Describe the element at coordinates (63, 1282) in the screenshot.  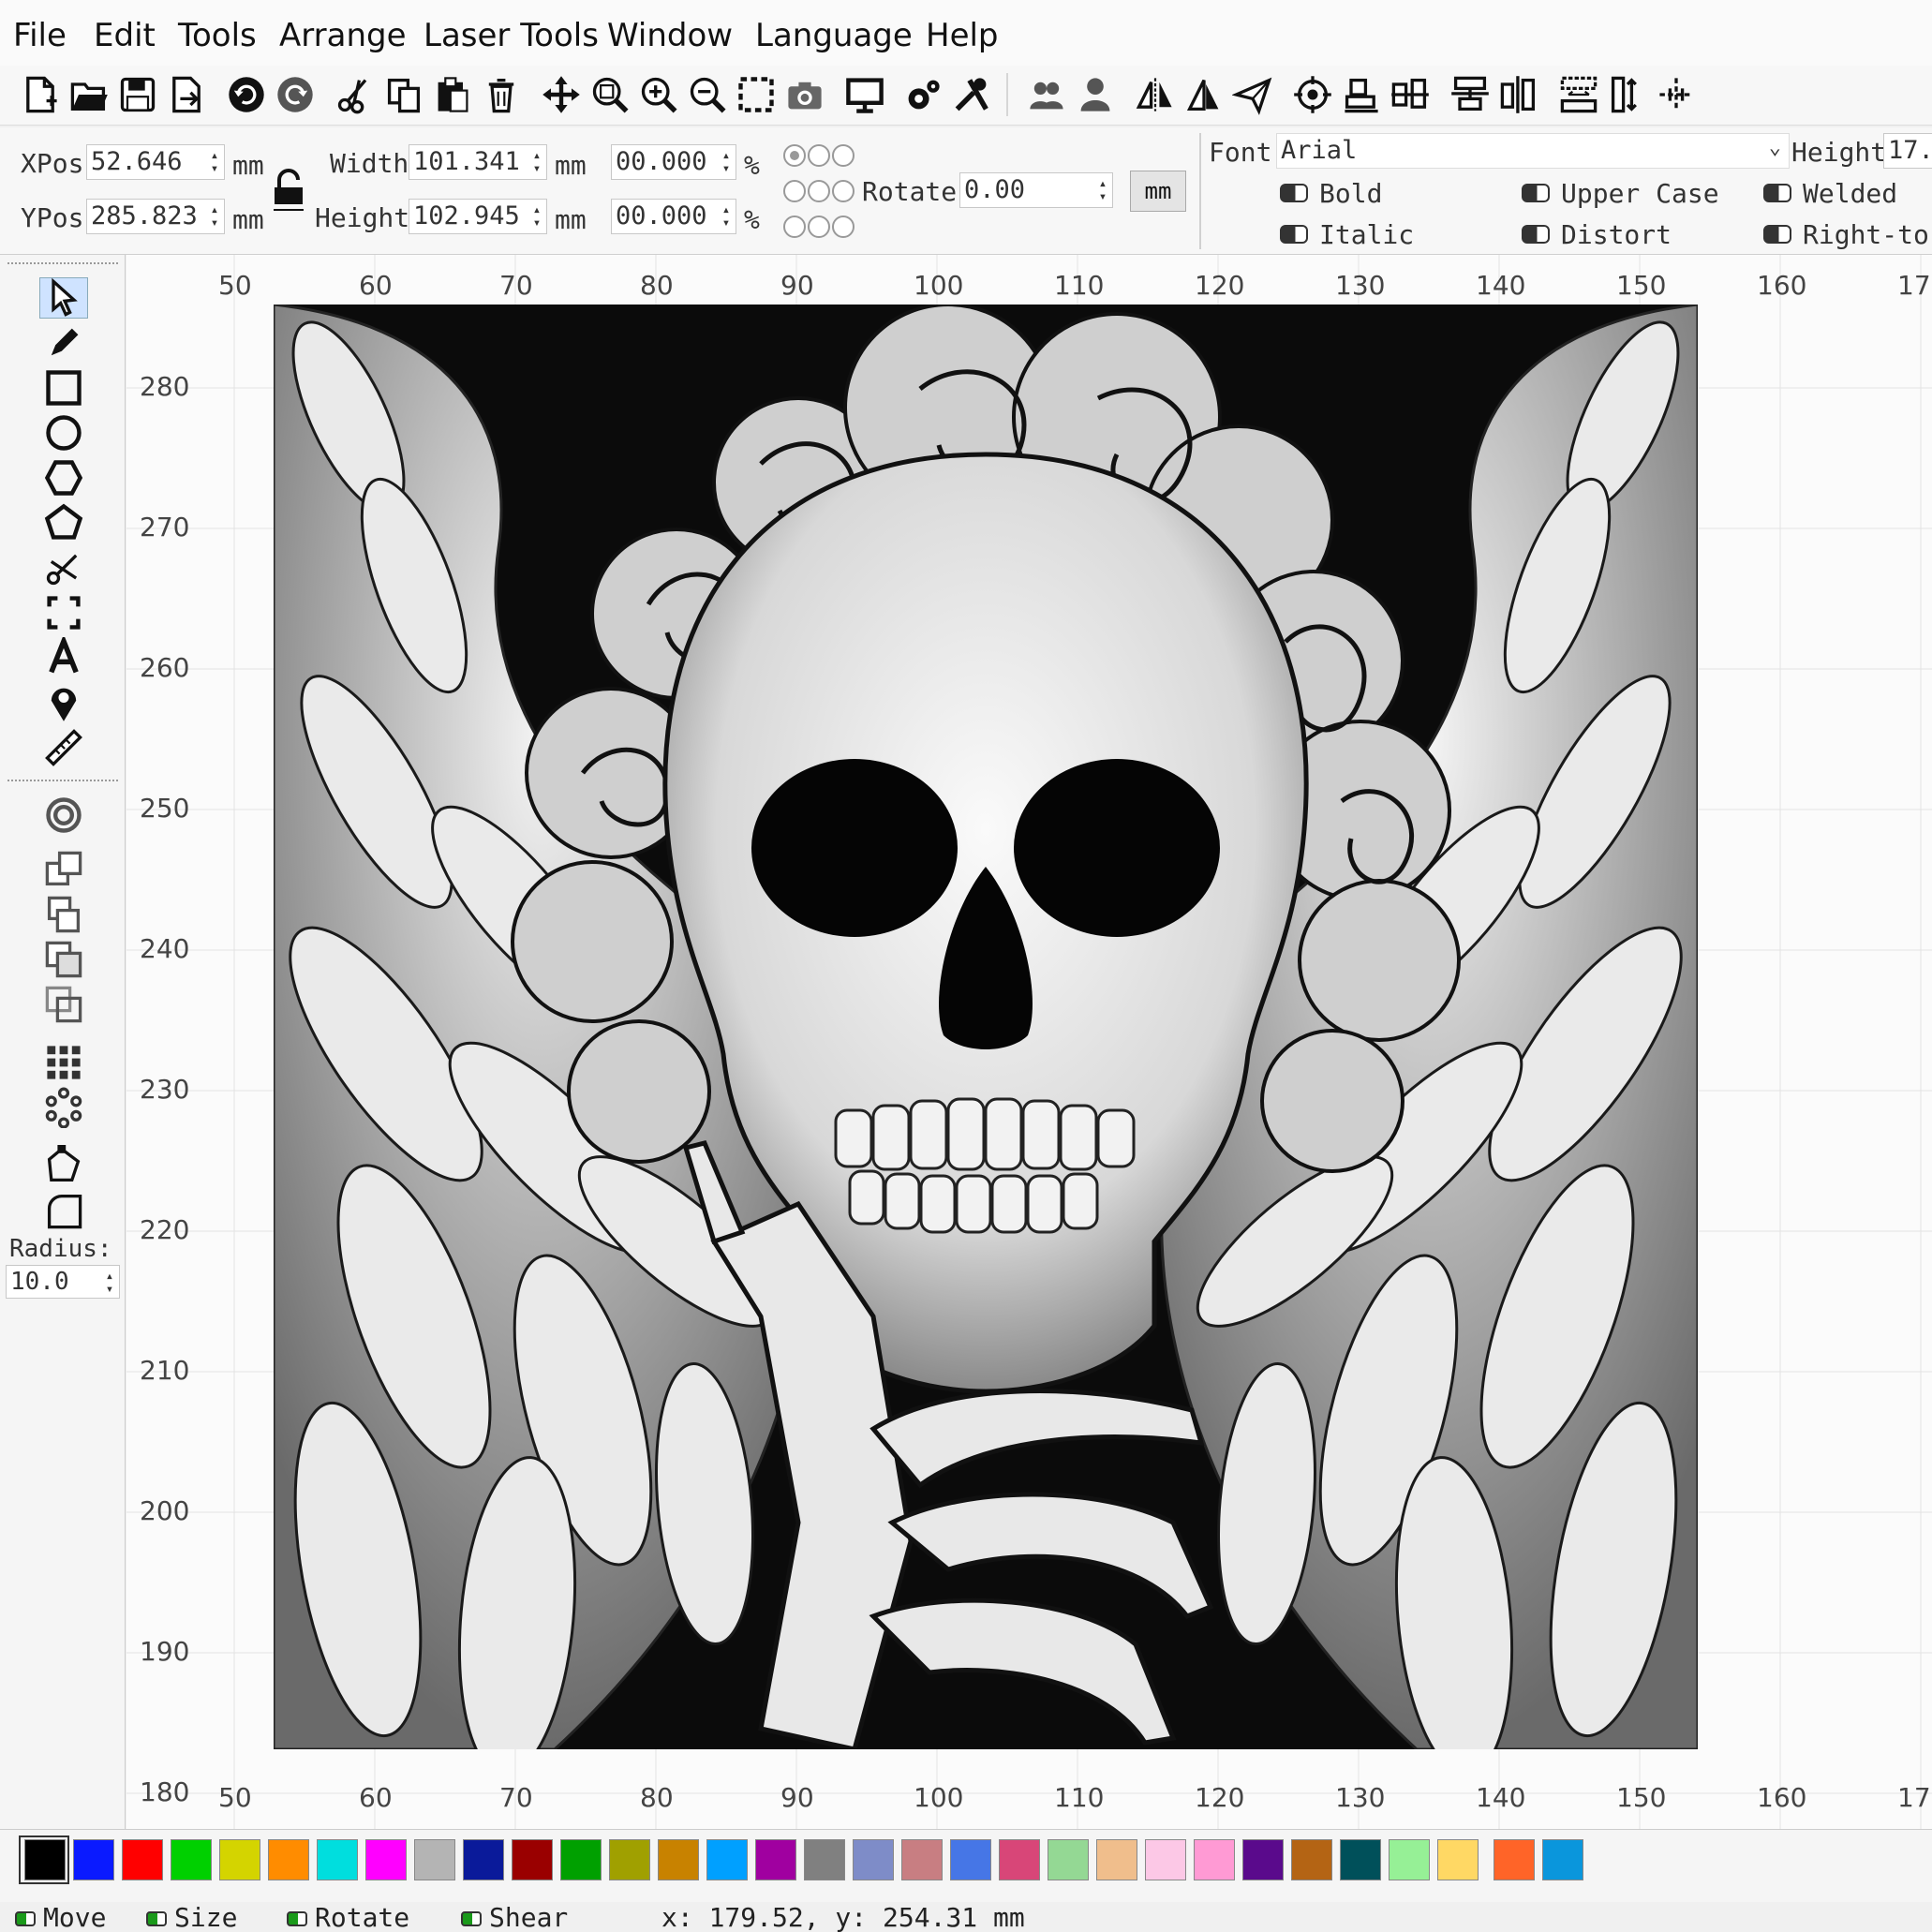
I see `radius-input: 10.0 ▴ ▾` at that location.